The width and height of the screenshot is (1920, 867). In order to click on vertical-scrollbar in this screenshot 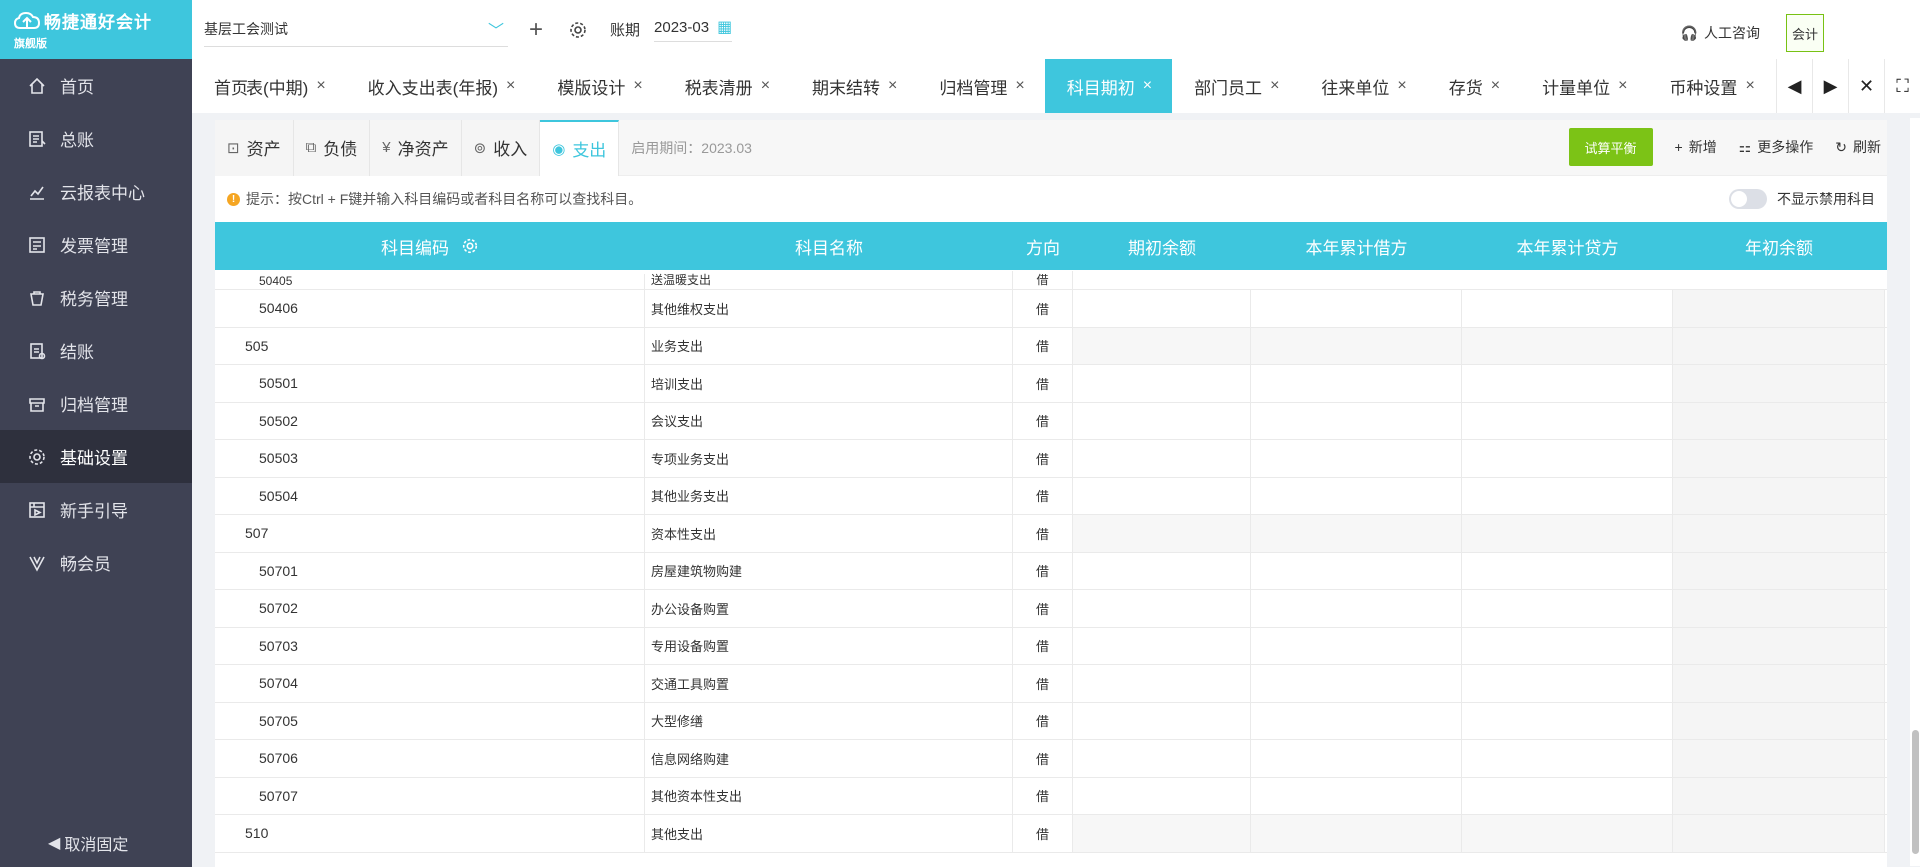, I will do `click(1915, 492)`.